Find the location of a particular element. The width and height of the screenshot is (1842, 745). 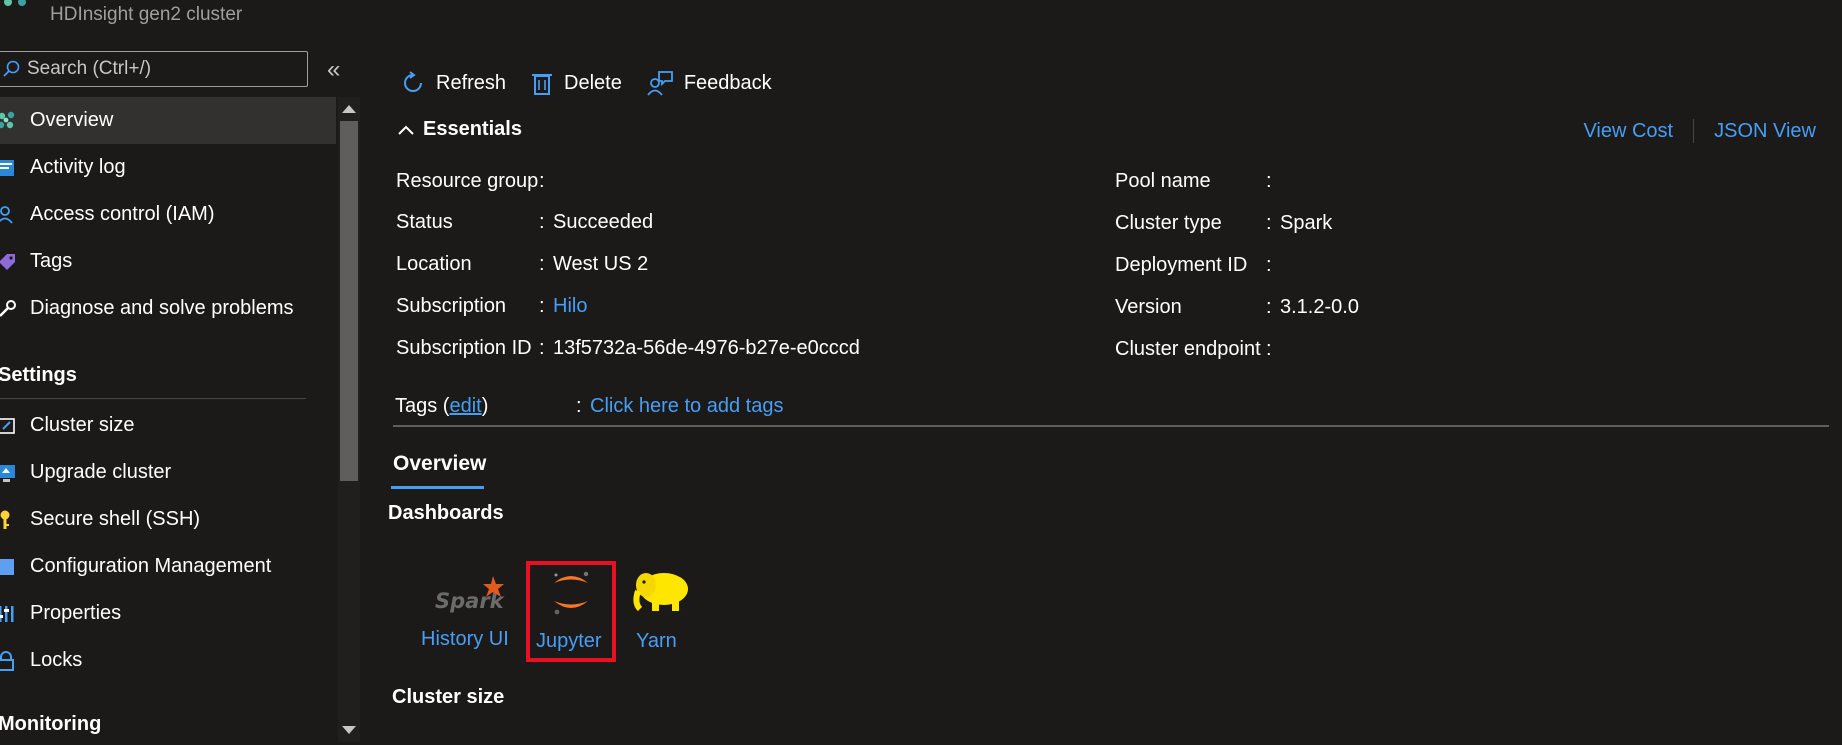

history-ui-label: History UI is located at coordinates (465, 639).